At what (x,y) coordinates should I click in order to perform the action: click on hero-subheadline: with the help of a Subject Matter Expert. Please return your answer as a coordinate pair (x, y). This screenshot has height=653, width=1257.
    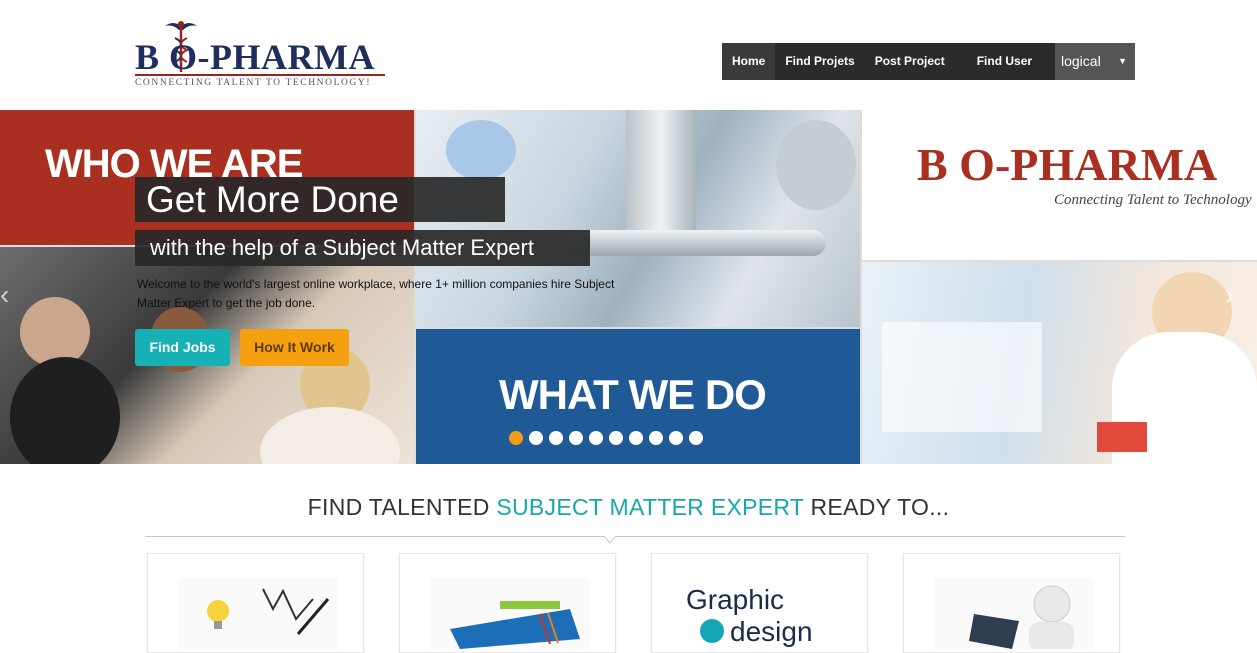
    Looking at the image, I should click on (362, 248).